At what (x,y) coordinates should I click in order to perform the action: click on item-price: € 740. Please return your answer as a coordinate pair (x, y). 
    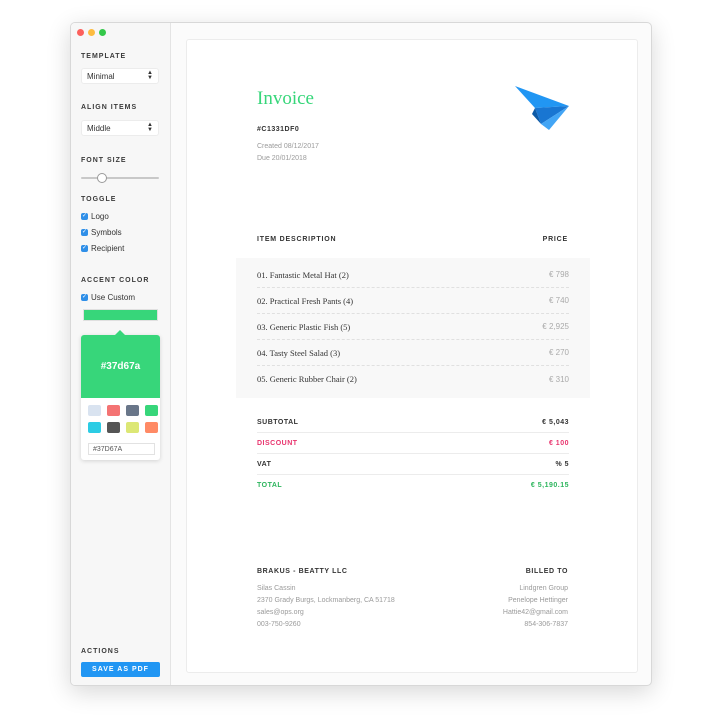
    Looking at the image, I should click on (558, 300).